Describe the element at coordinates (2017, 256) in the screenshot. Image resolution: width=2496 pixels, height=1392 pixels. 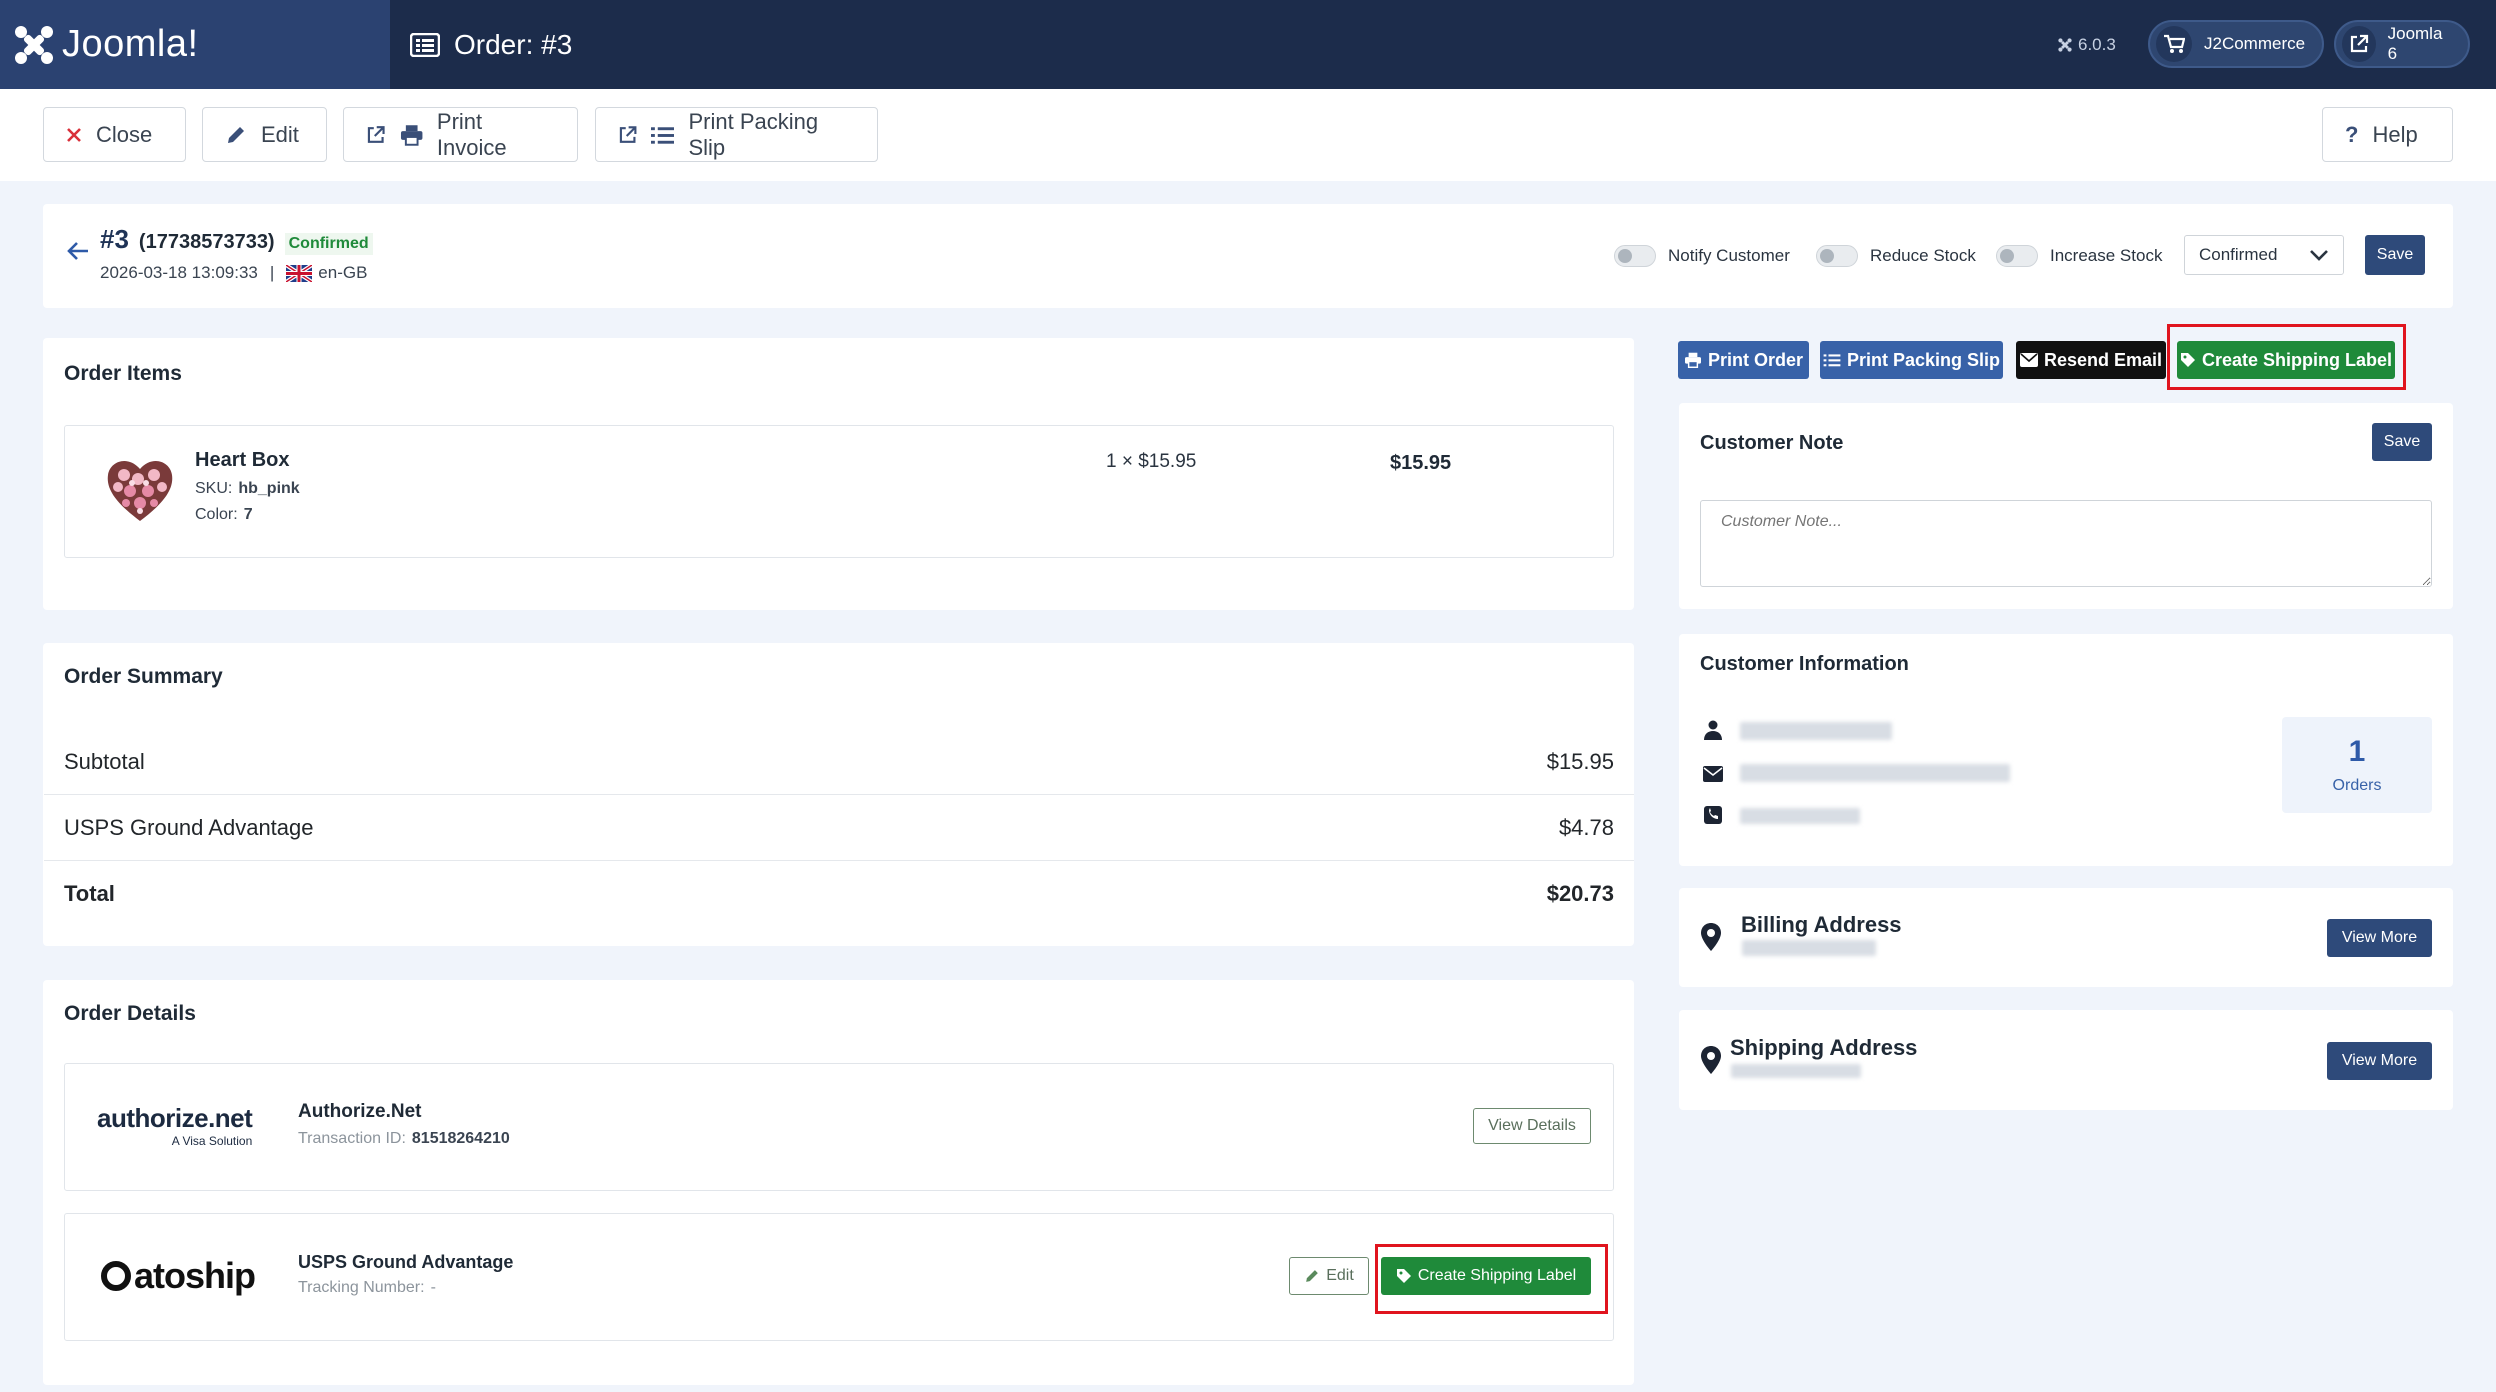
I see `increase-stock-switch` at that location.